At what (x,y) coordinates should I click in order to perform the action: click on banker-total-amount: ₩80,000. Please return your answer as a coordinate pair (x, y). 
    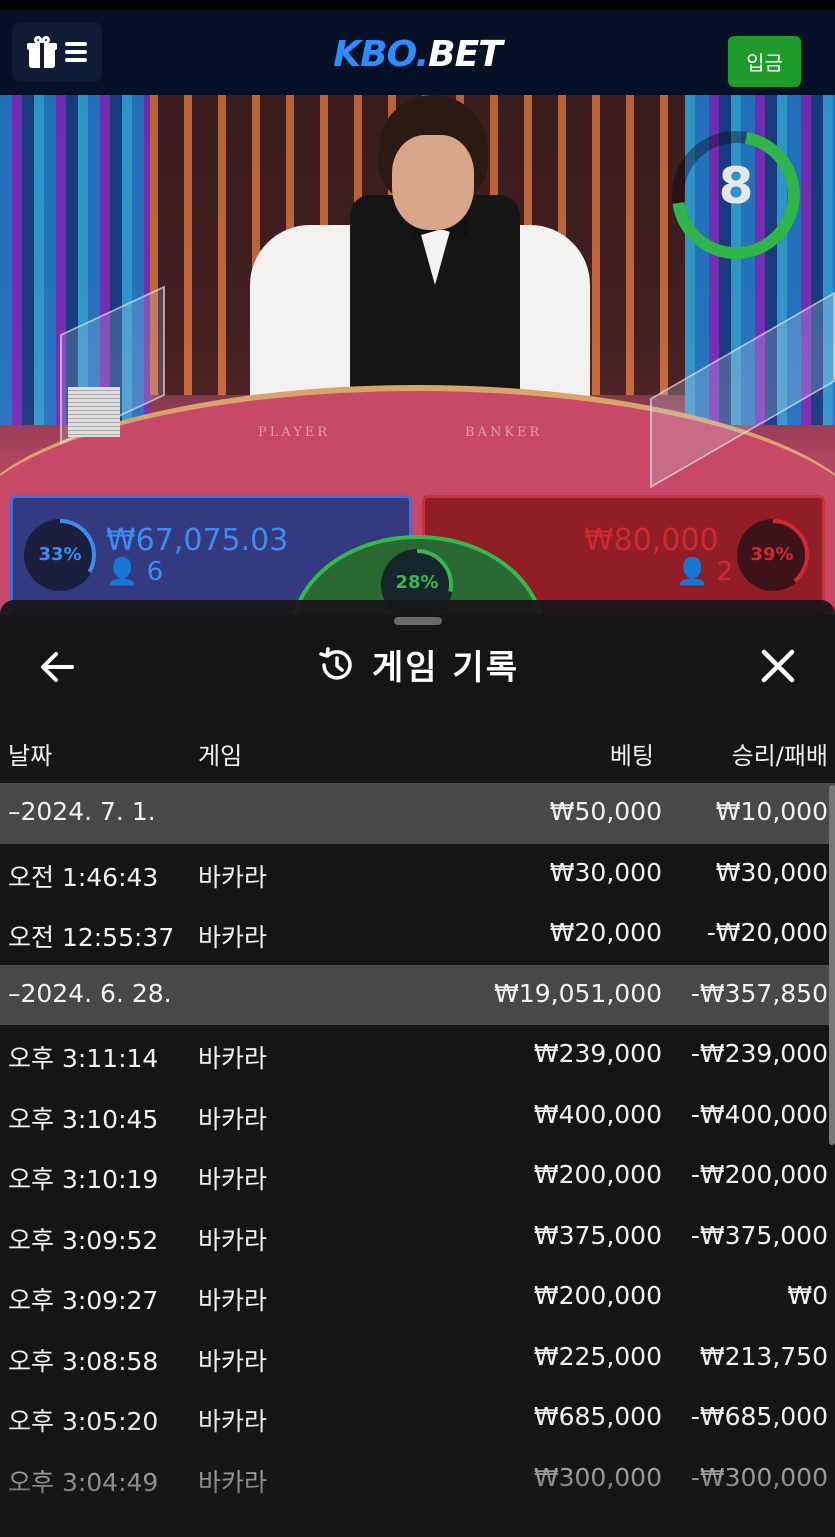
    Looking at the image, I should click on (651, 540).